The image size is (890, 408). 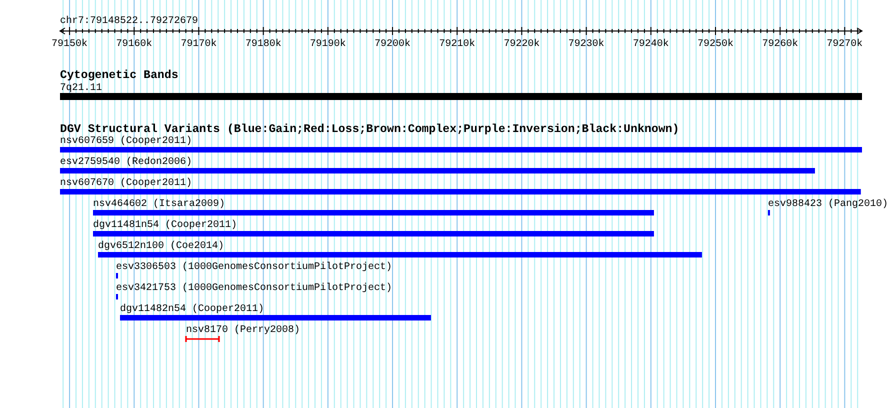 What do you see at coordinates (70, 44) in the screenshot?
I see `tick-label: 79150k` at bounding box center [70, 44].